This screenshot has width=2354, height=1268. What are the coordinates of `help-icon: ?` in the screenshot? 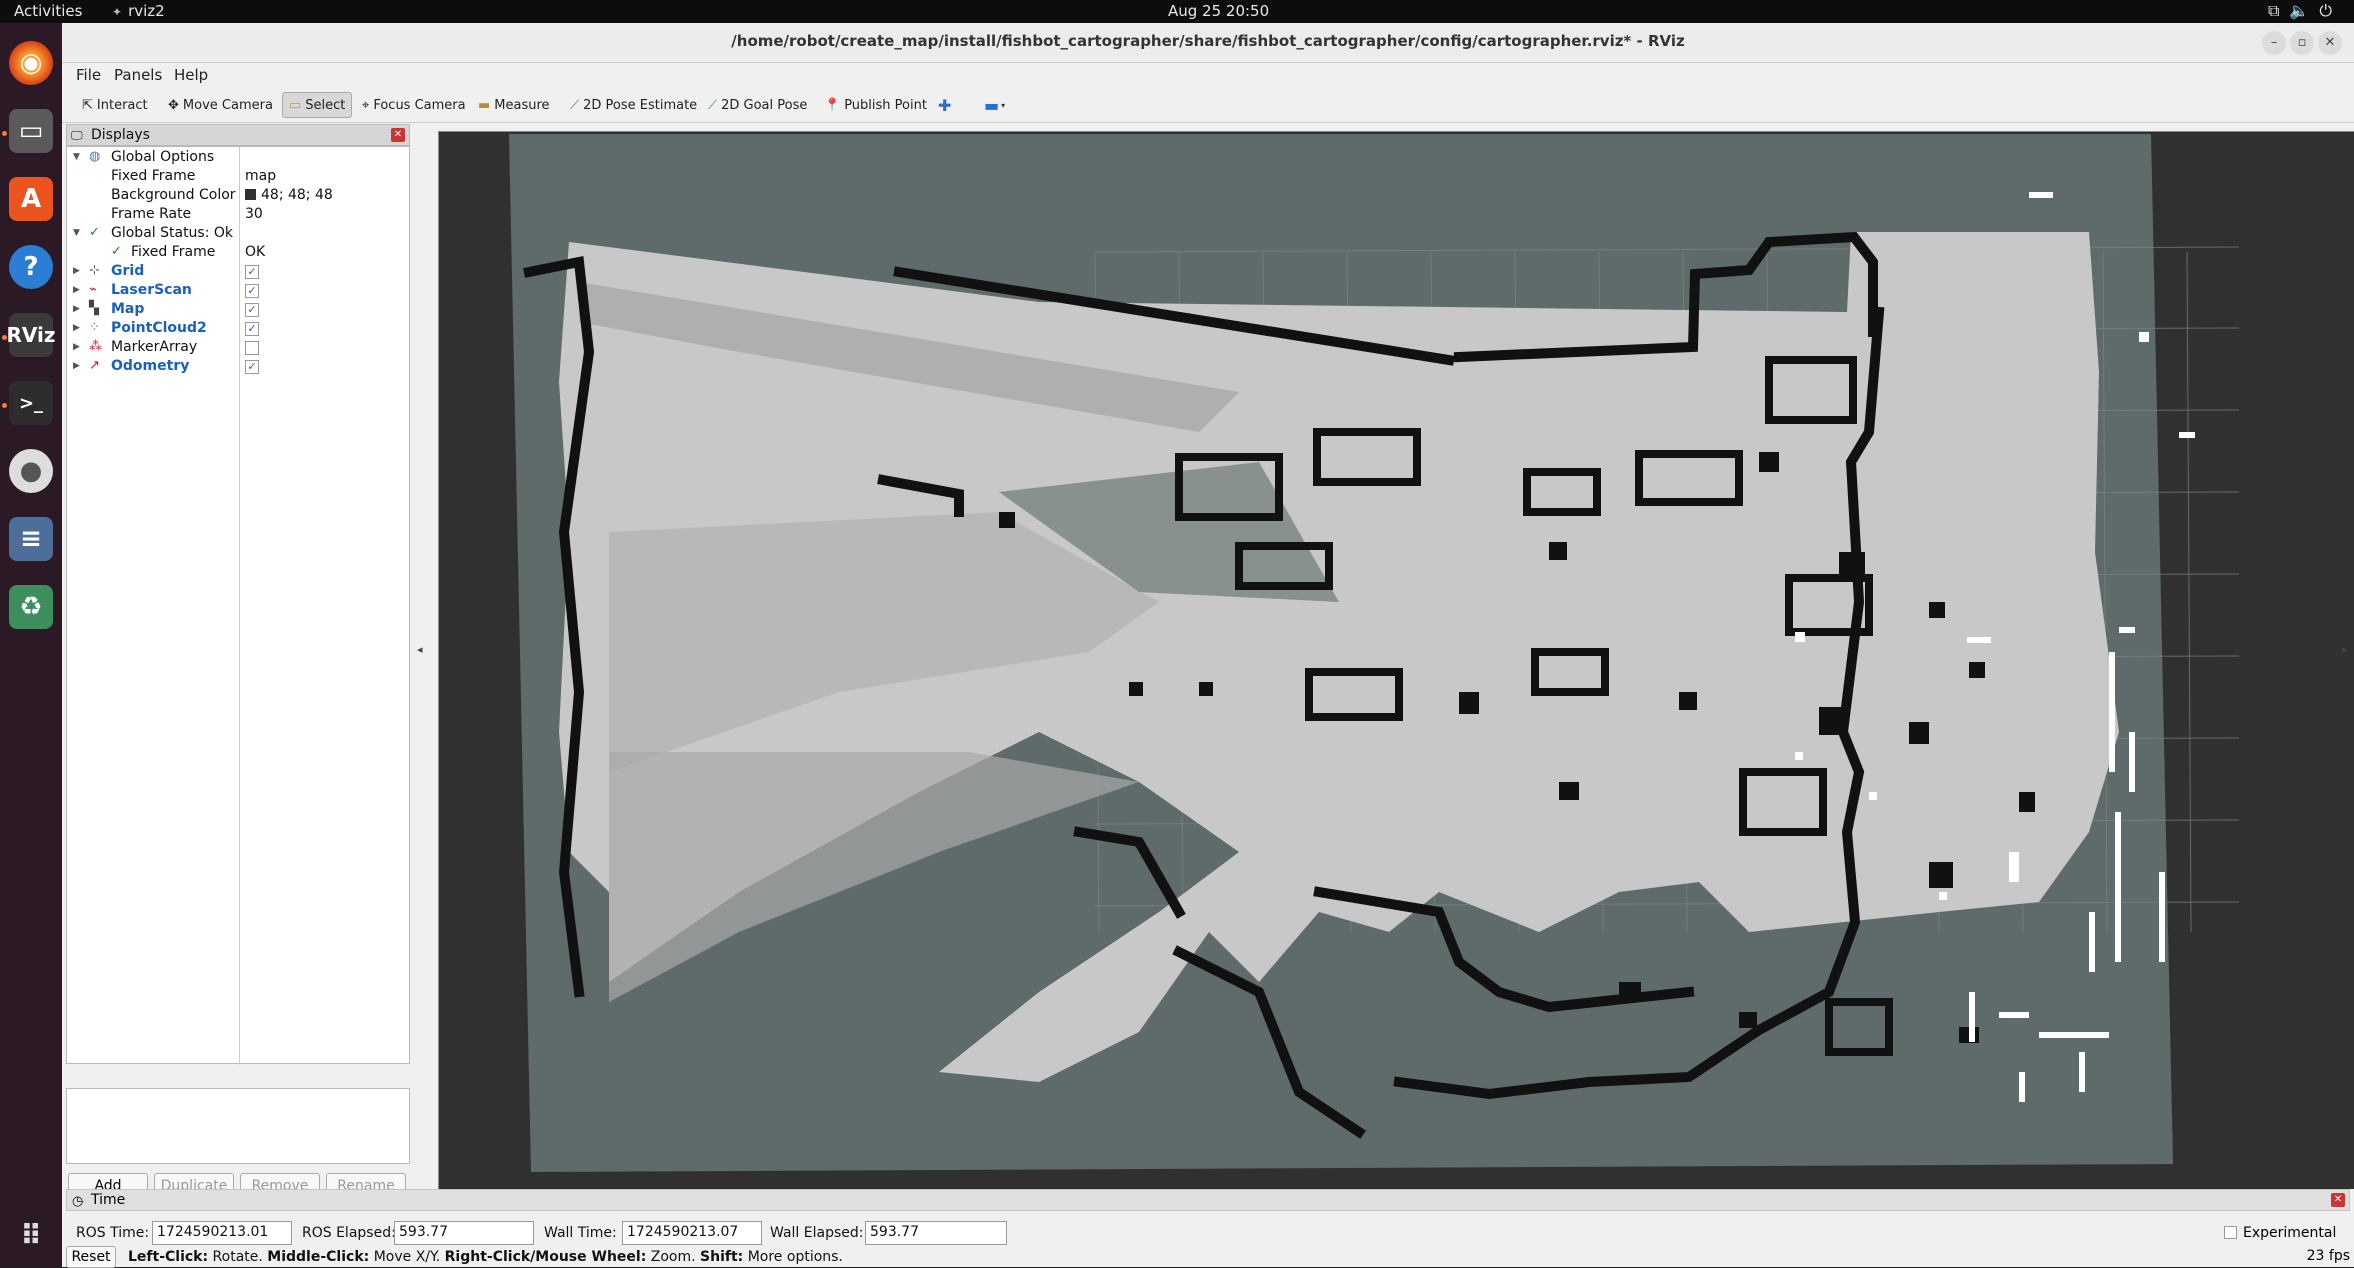 It's located at (31, 267).